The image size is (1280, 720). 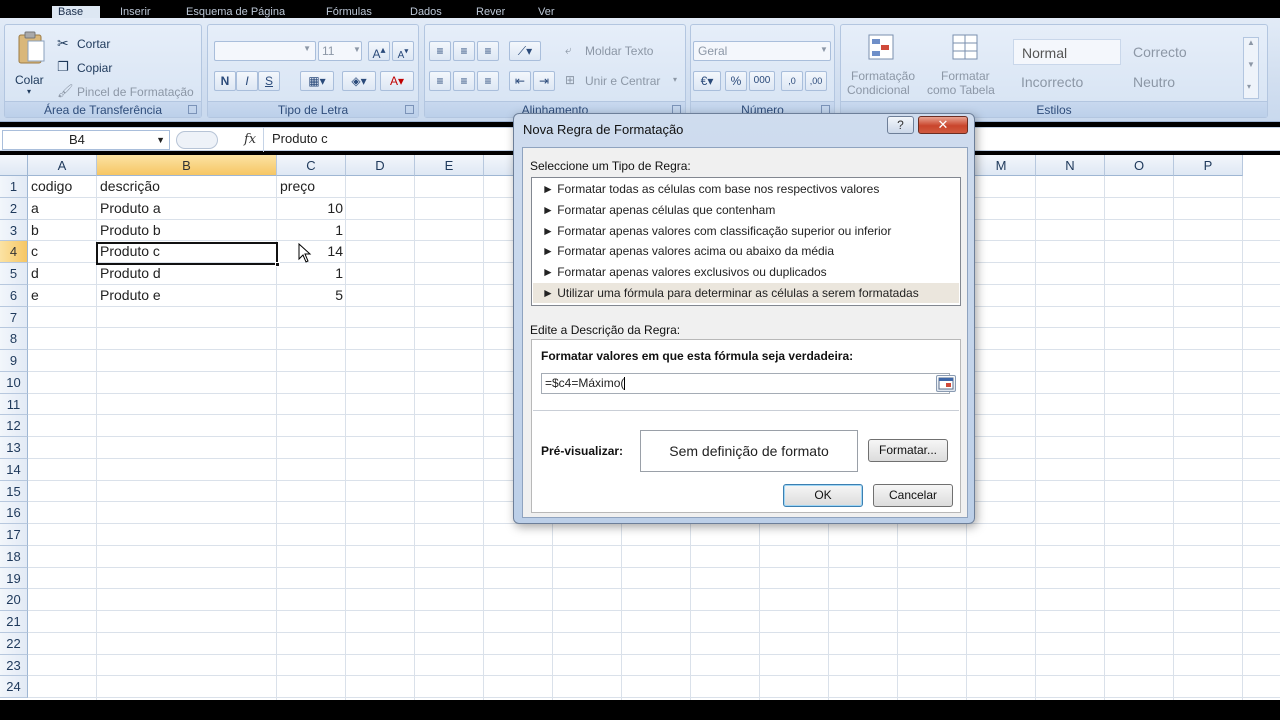 I want to click on row-header-20: 20, so click(x=14, y=600).